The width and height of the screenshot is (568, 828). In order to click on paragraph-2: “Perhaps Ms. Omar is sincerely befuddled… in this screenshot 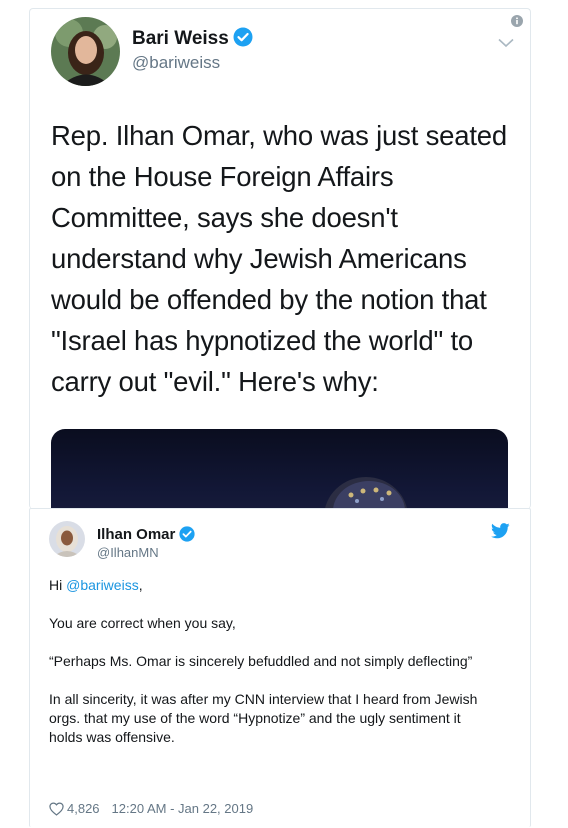, I will do `click(261, 661)`.